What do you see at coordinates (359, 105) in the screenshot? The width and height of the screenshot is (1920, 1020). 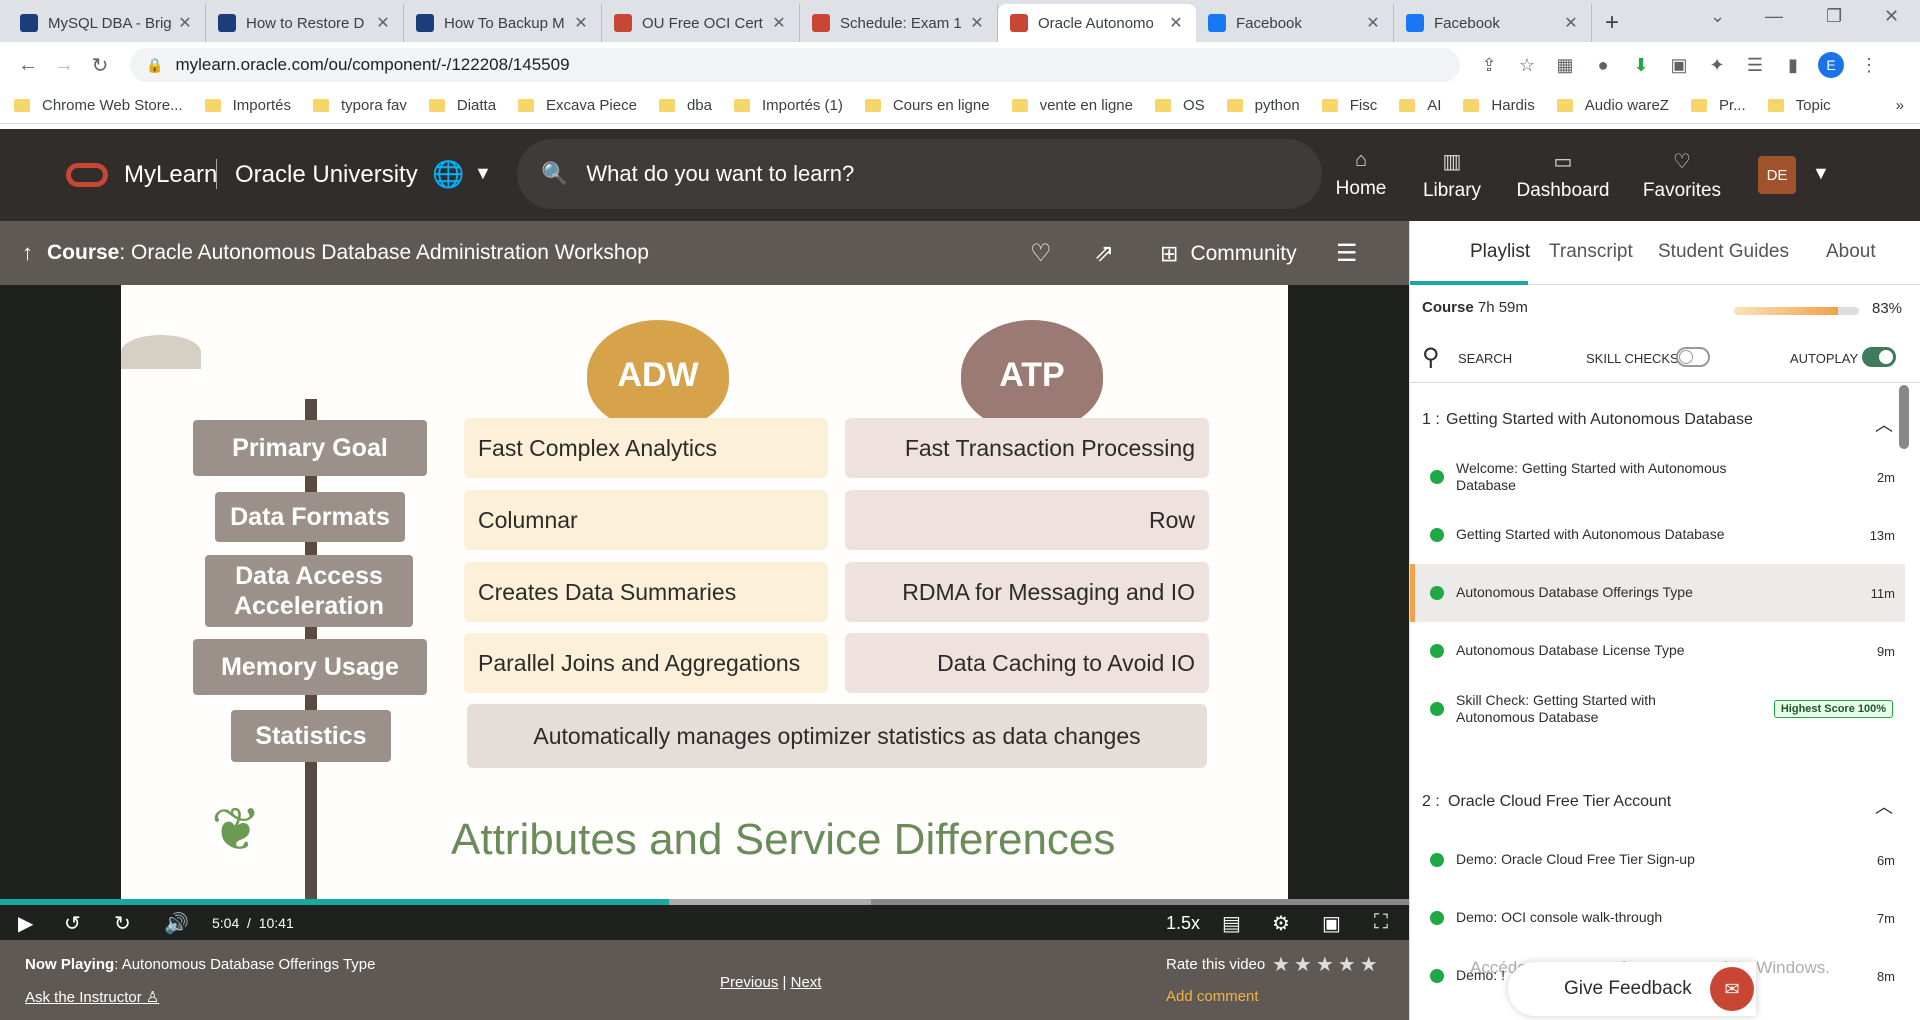 I see `bookmark-item: typora fav` at bounding box center [359, 105].